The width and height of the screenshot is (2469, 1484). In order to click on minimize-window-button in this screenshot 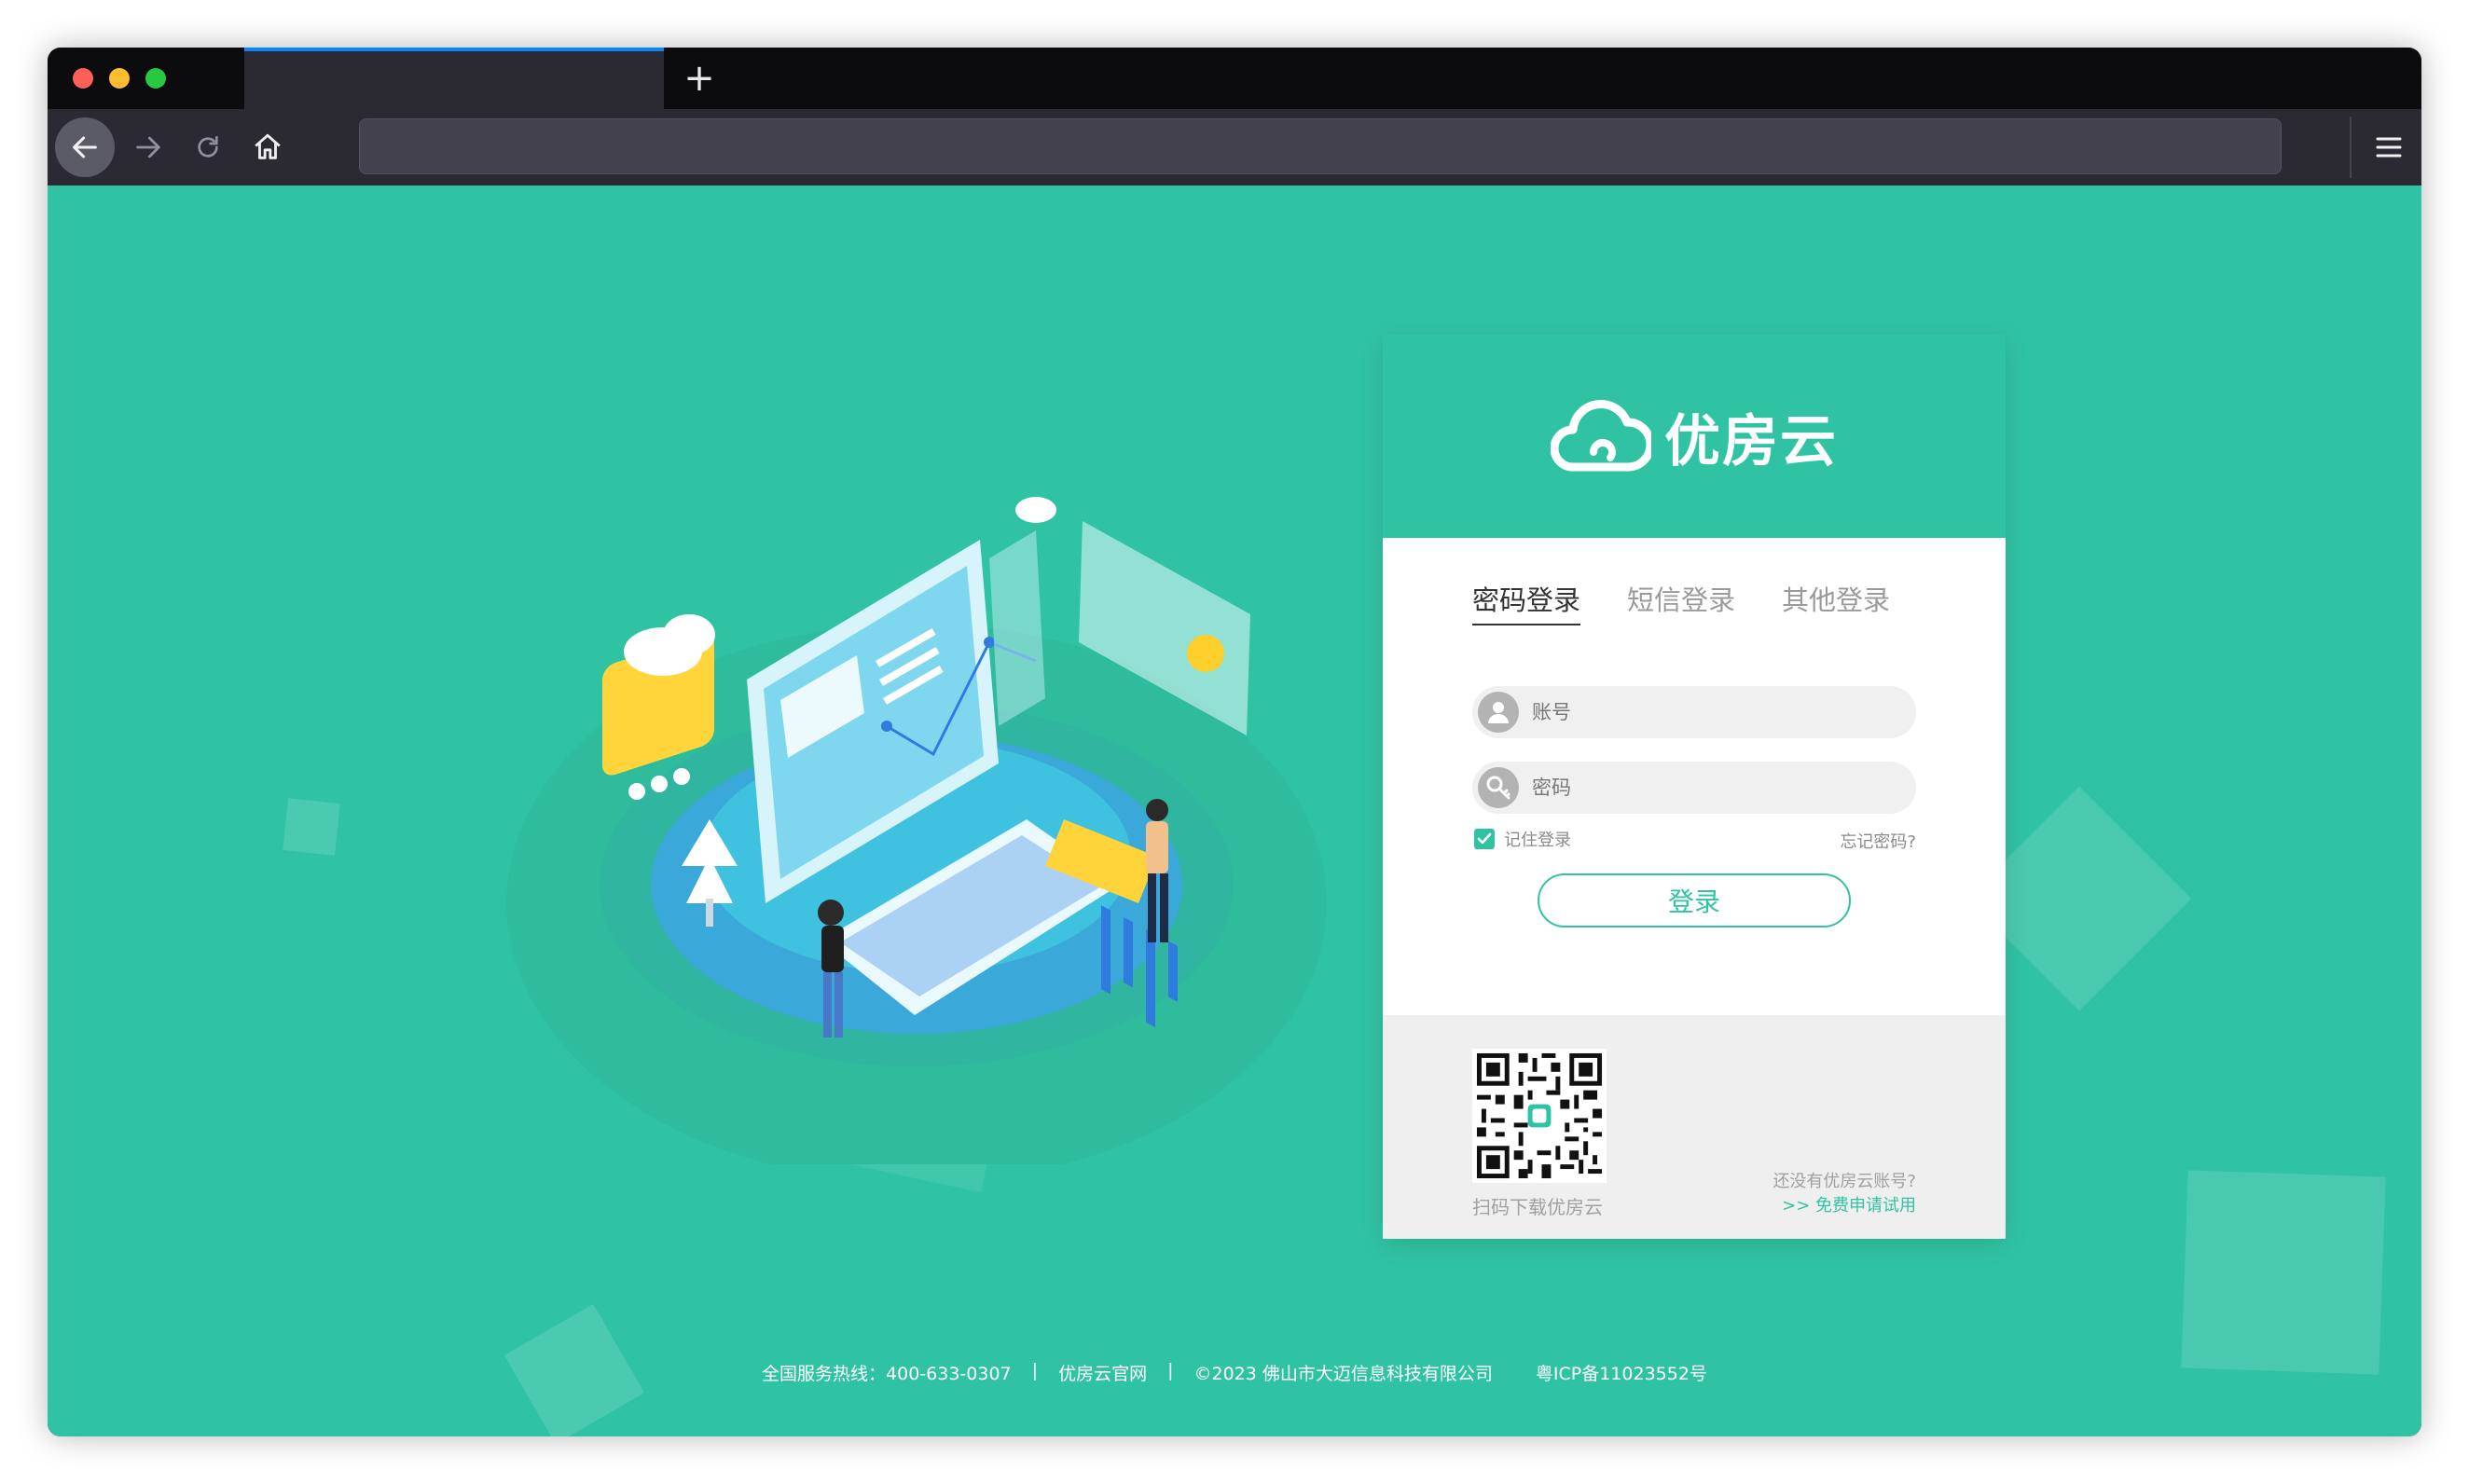, I will do `click(119, 78)`.